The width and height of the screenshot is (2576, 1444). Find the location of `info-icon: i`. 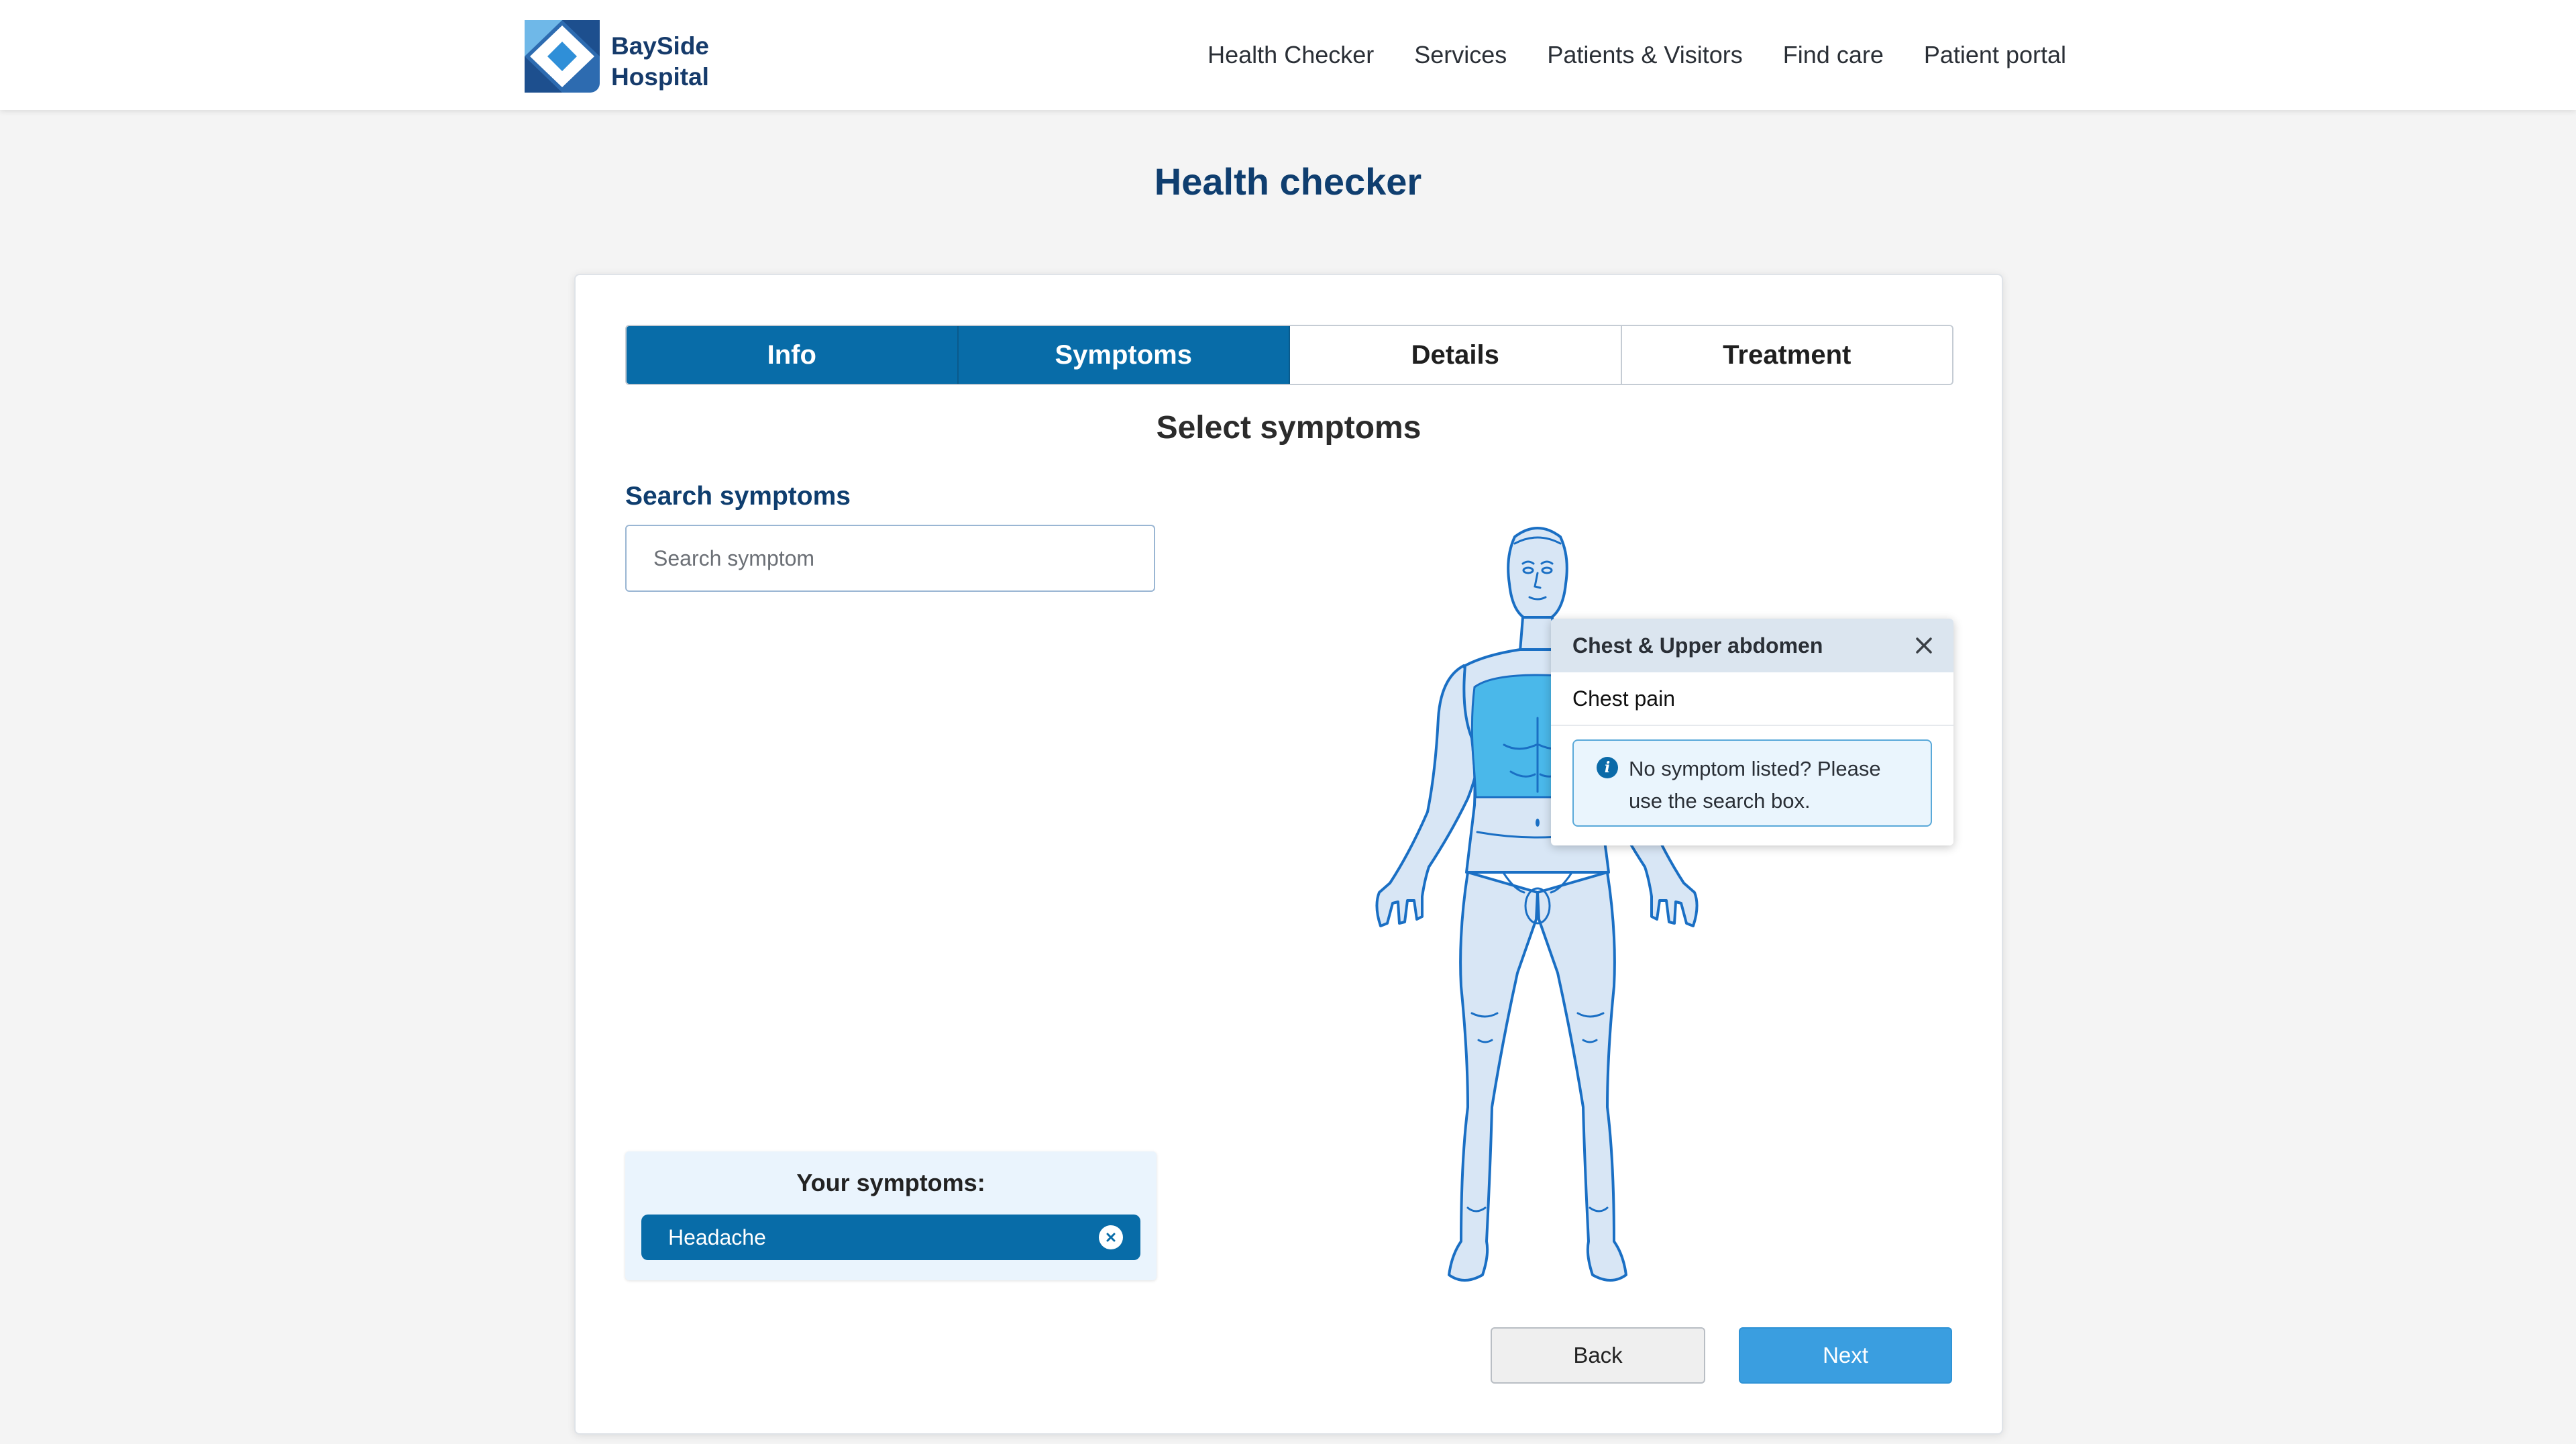

info-icon: i is located at coordinates (1607, 767).